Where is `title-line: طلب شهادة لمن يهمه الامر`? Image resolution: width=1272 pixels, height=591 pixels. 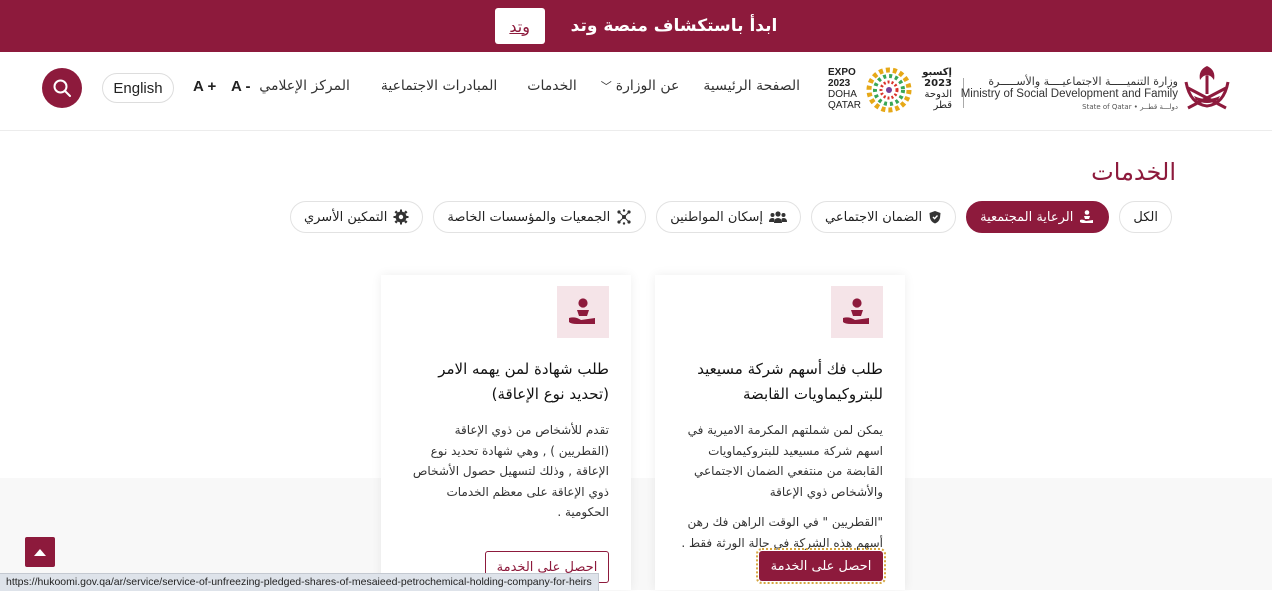
title-line: طلب شهادة لمن يهمه الامر is located at coordinates (523, 369).